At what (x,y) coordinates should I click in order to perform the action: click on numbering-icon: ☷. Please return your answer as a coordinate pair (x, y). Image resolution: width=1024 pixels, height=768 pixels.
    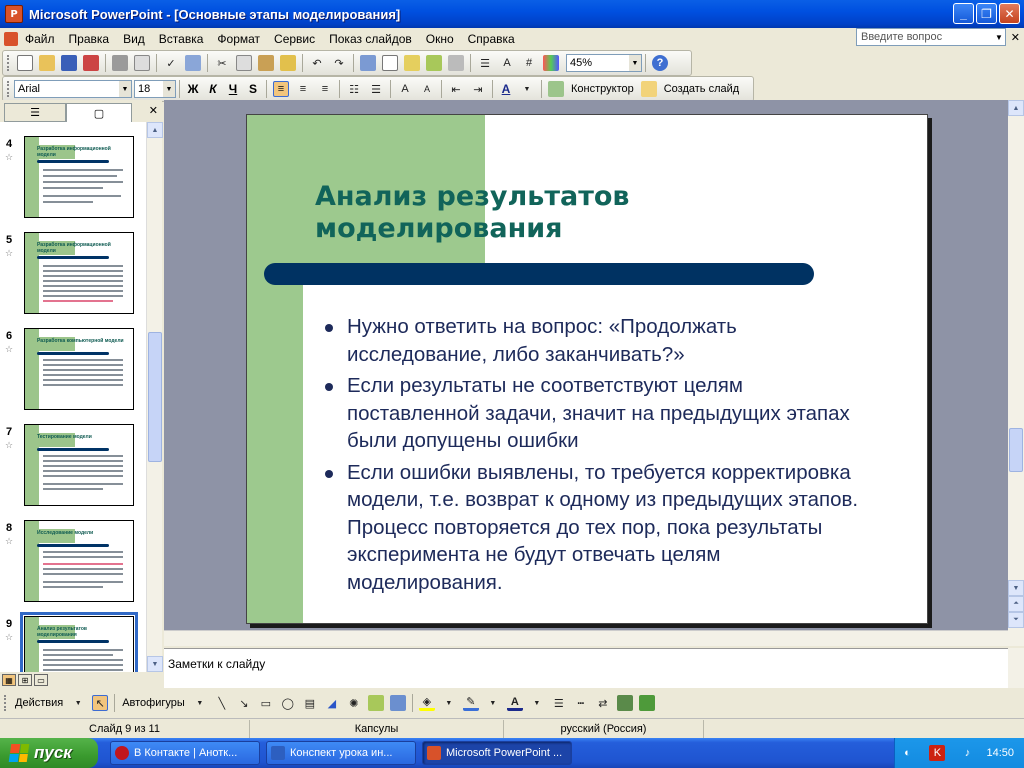
    Looking at the image, I should click on (354, 89).